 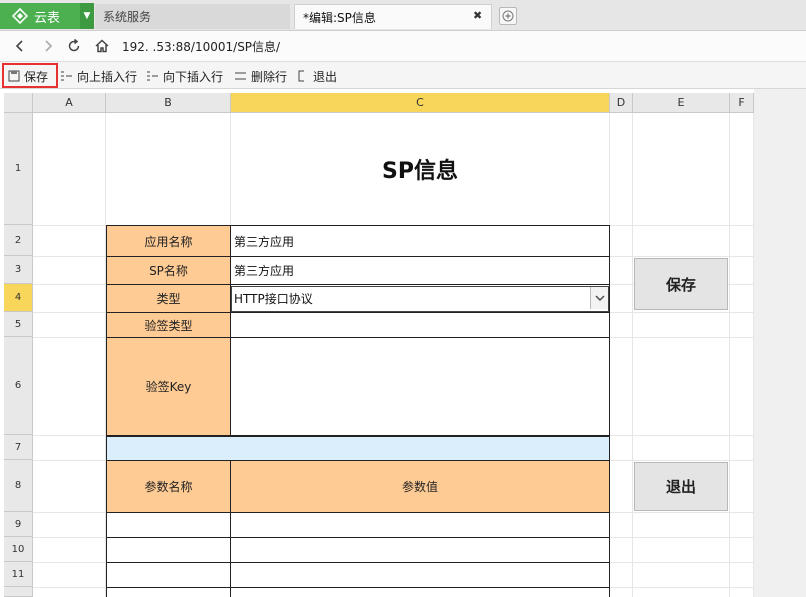 What do you see at coordinates (420, 325) in the screenshot?
I see `sign-type-field` at bounding box center [420, 325].